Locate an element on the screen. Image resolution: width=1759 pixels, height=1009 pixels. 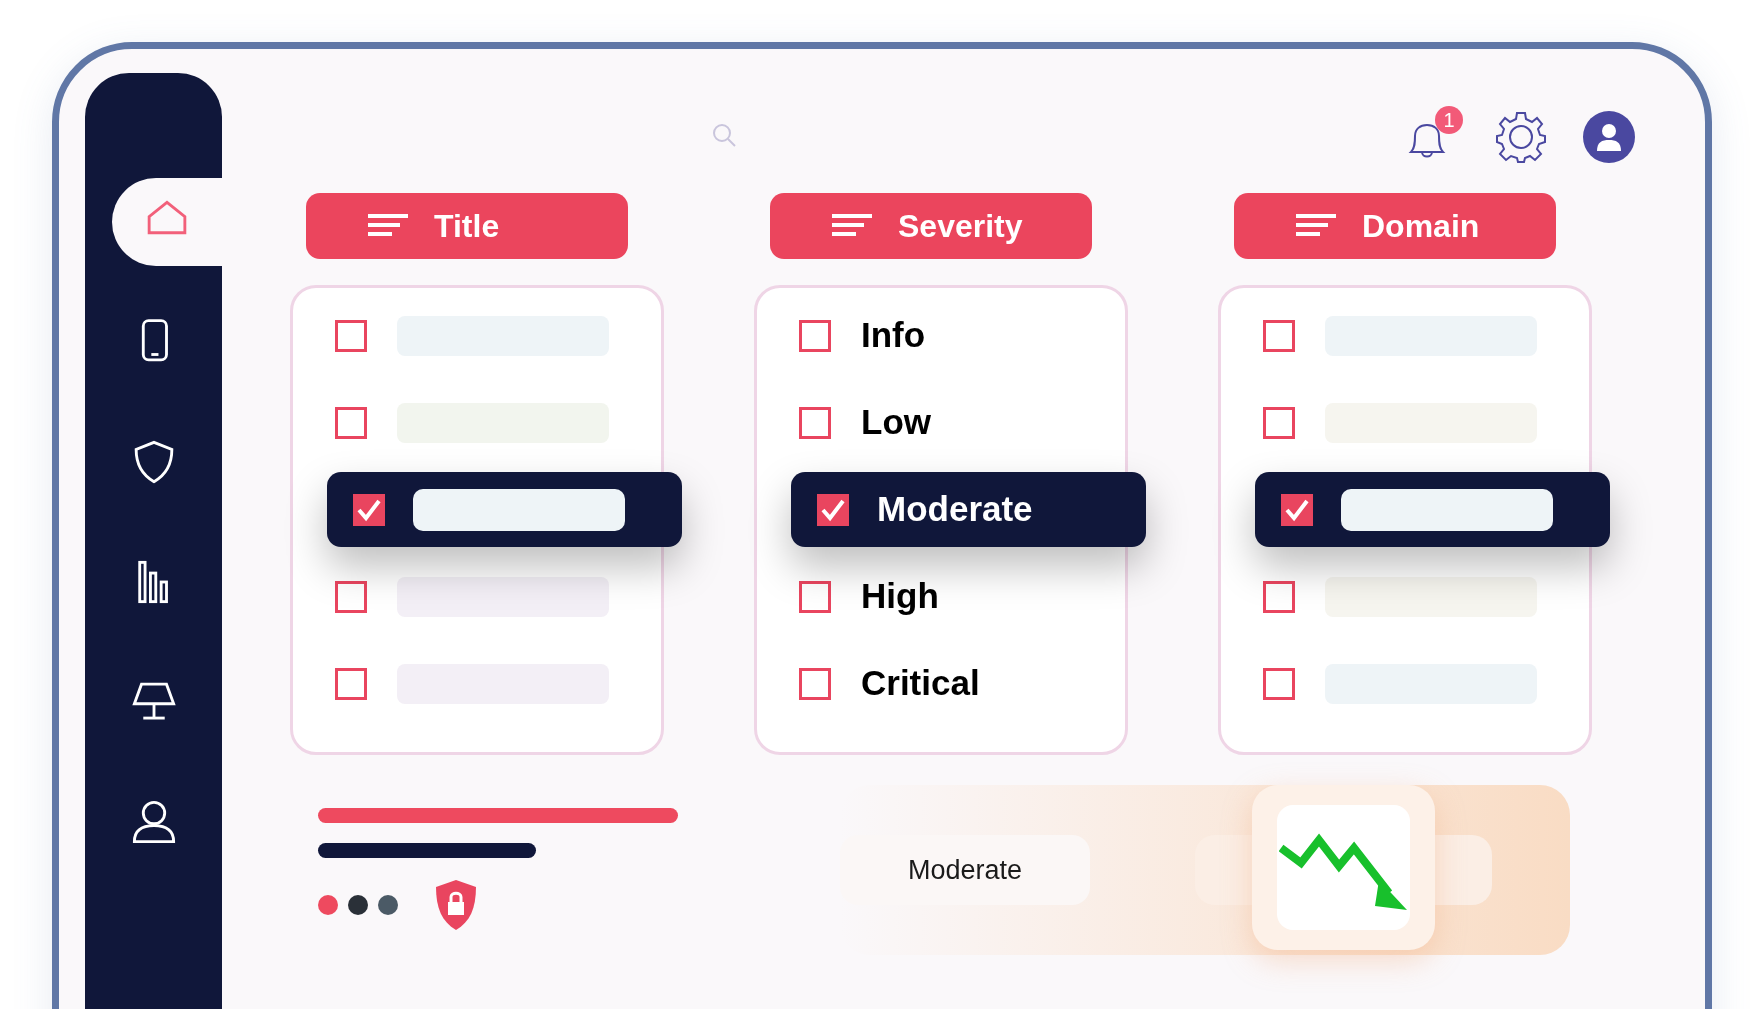
avatar is located at coordinates (1609, 137).